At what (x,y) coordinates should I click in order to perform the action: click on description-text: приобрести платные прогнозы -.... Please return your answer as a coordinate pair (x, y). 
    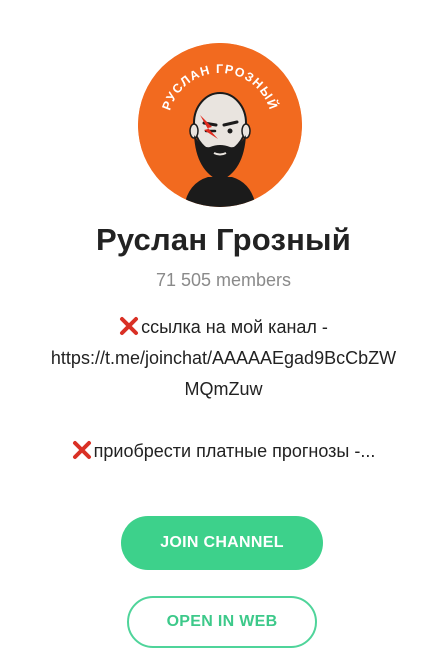
    Looking at the image, I should click on (234, 451).